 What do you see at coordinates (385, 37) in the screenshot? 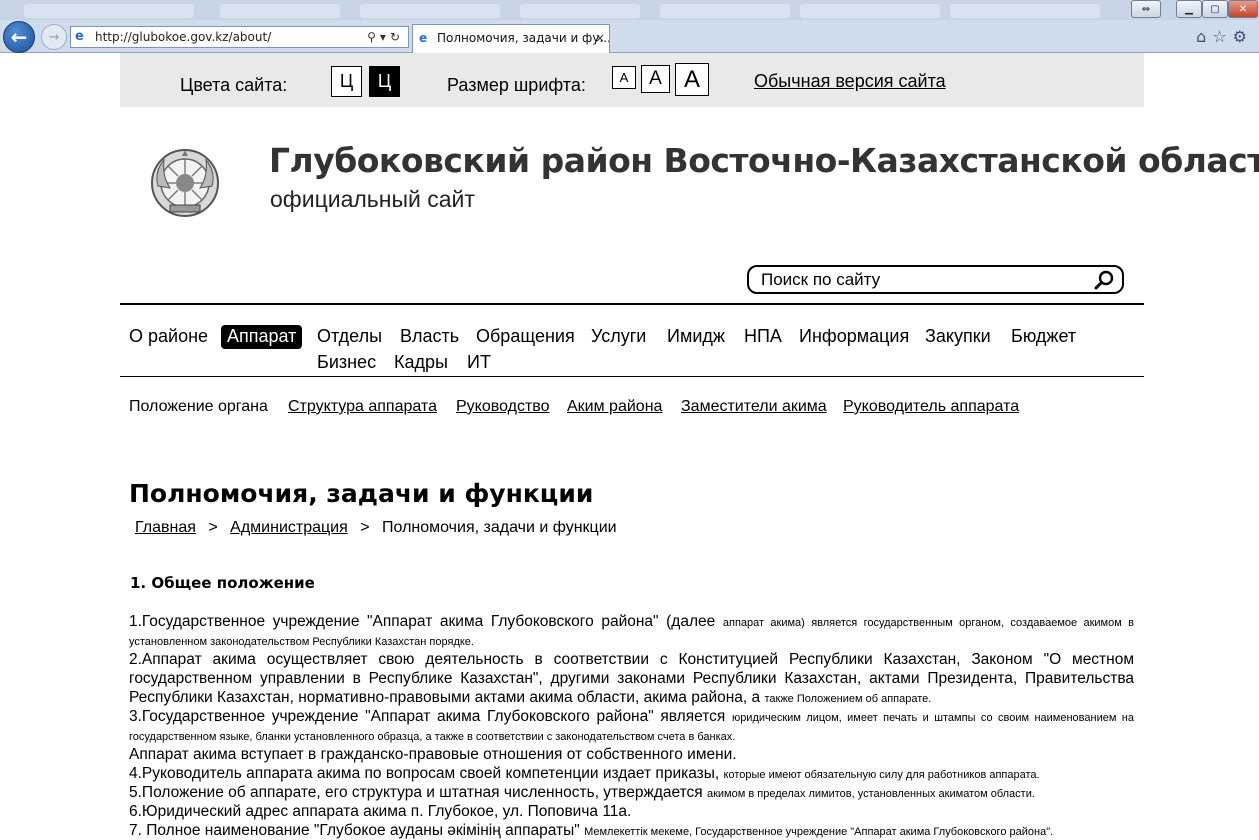
I see `address-tools-icon: ⚲▾↻` at bounding box center [385, 37].